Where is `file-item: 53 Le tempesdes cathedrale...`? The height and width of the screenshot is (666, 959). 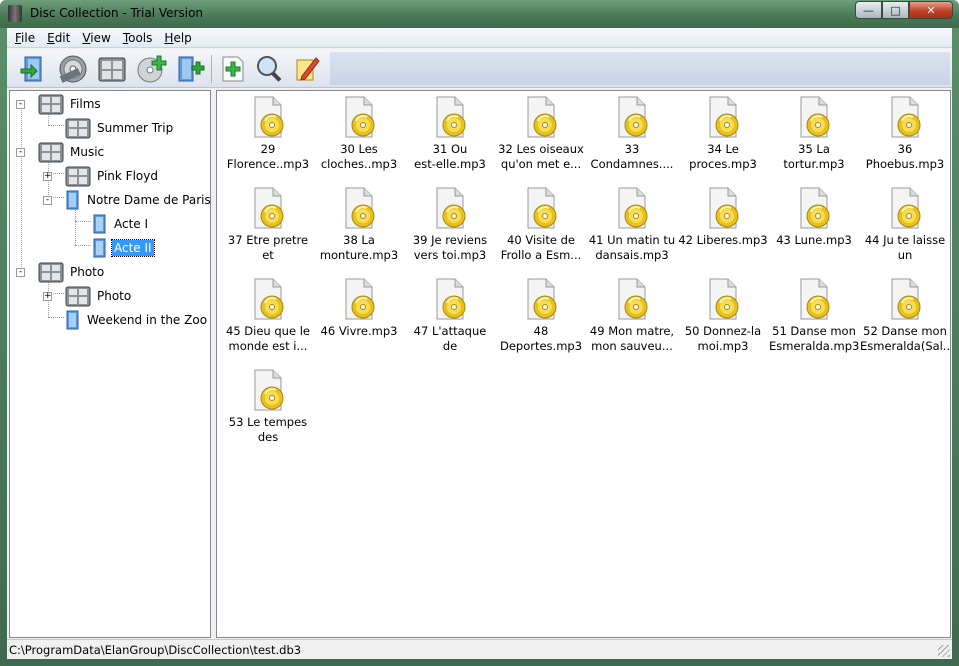
file-item: 53 Le tempesdes cathedrale... is located at coordinates (268, 411).